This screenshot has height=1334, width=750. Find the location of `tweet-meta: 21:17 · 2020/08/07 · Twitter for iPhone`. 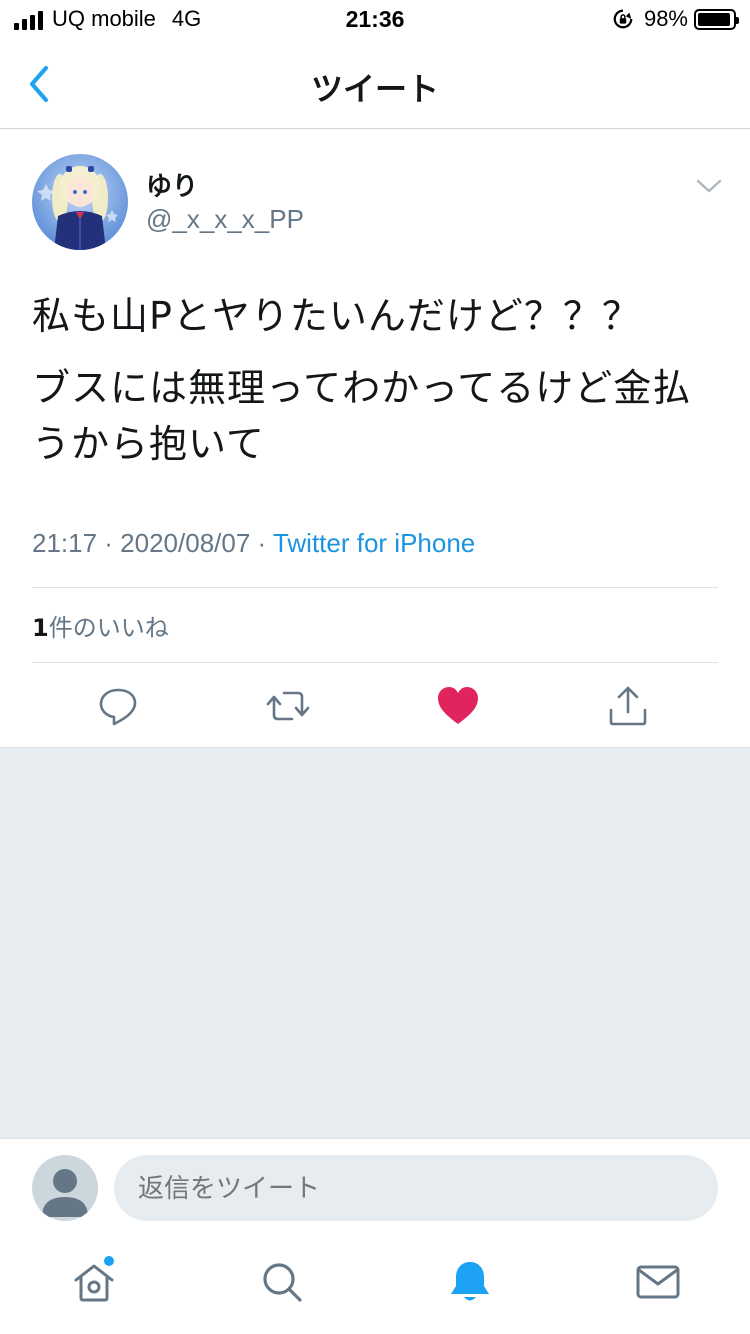

tweet-meta: 21:17 · 2020/08/07 · Twitter for iPhone is located at coordinates (253, 543).